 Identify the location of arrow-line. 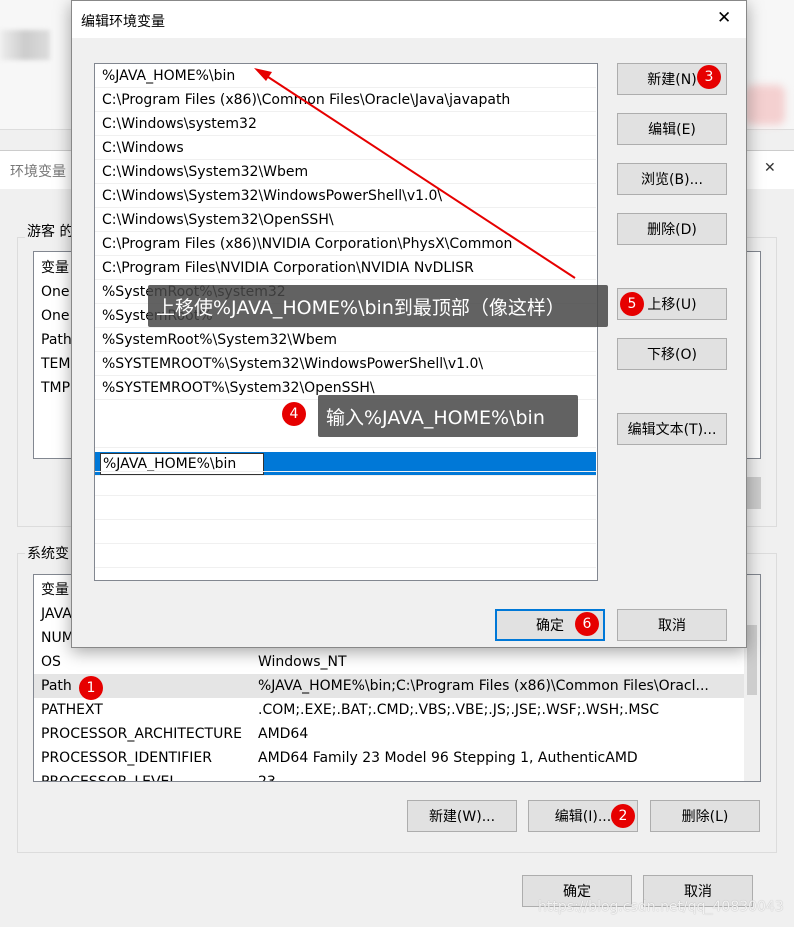
(418, 175).